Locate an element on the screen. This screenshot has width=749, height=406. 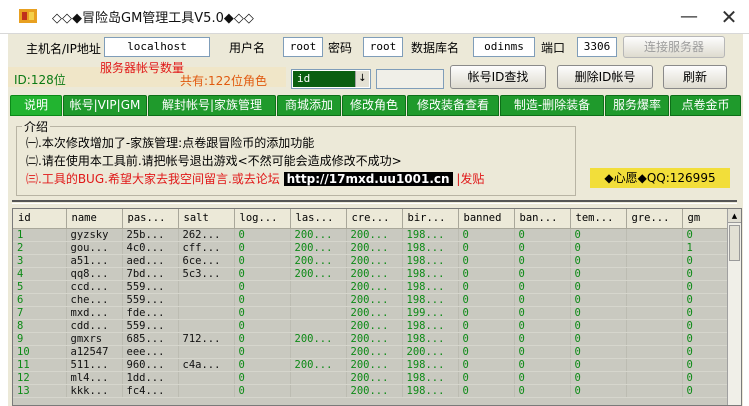
port-label: 端口 is located at coordinates (553, 48).